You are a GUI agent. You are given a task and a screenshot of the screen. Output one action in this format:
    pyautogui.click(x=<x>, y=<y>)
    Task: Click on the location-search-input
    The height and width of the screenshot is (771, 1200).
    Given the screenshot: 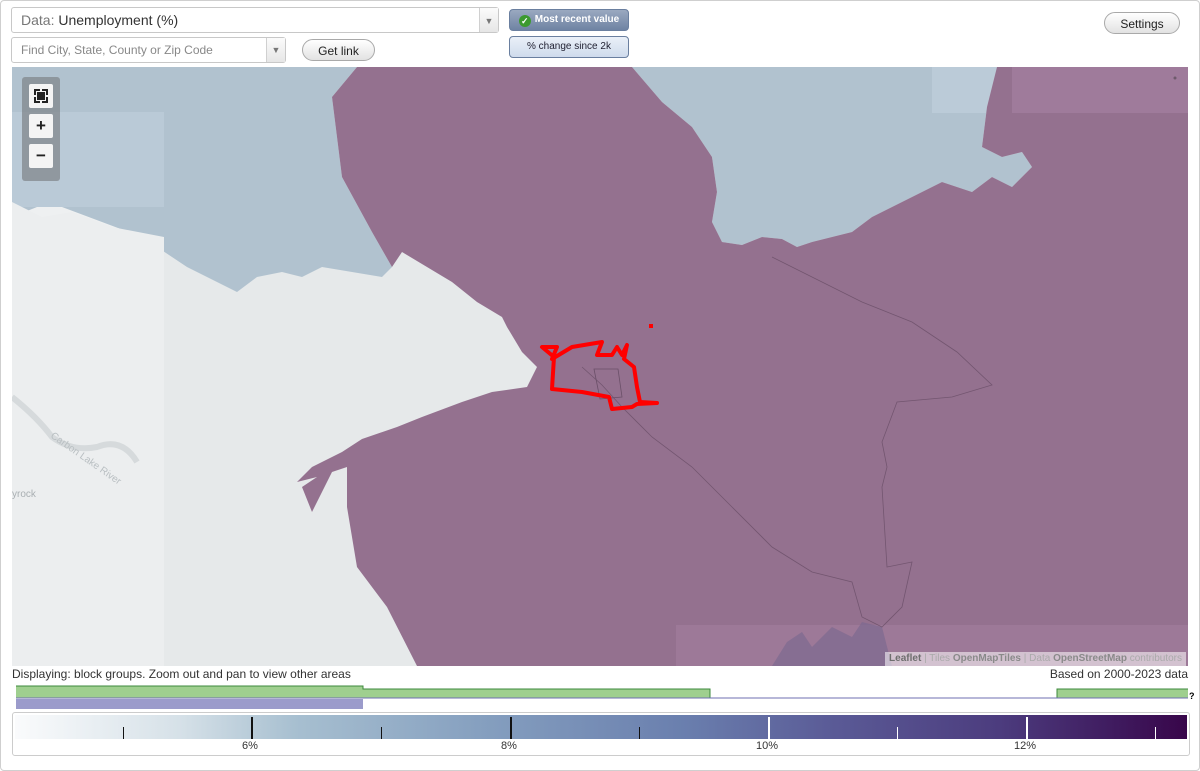 What is the action you would take?
    pyautogui.click(x=139, y=50)
    